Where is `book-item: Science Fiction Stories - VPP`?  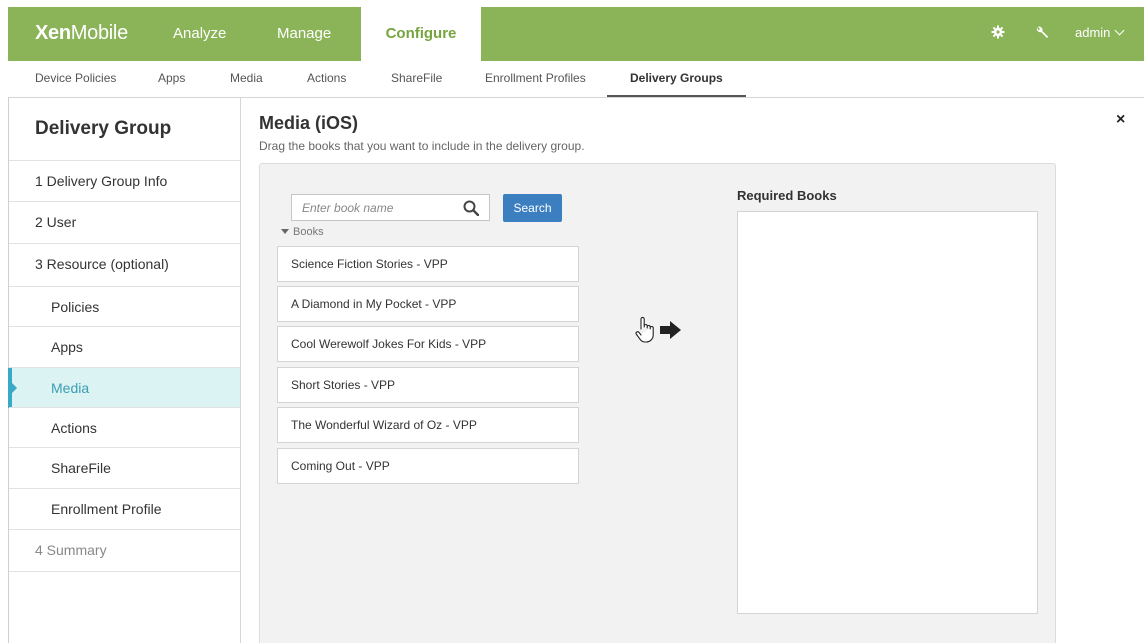 book-item: Science Fiction Stories - VPP is located at coordinates (428, 264).